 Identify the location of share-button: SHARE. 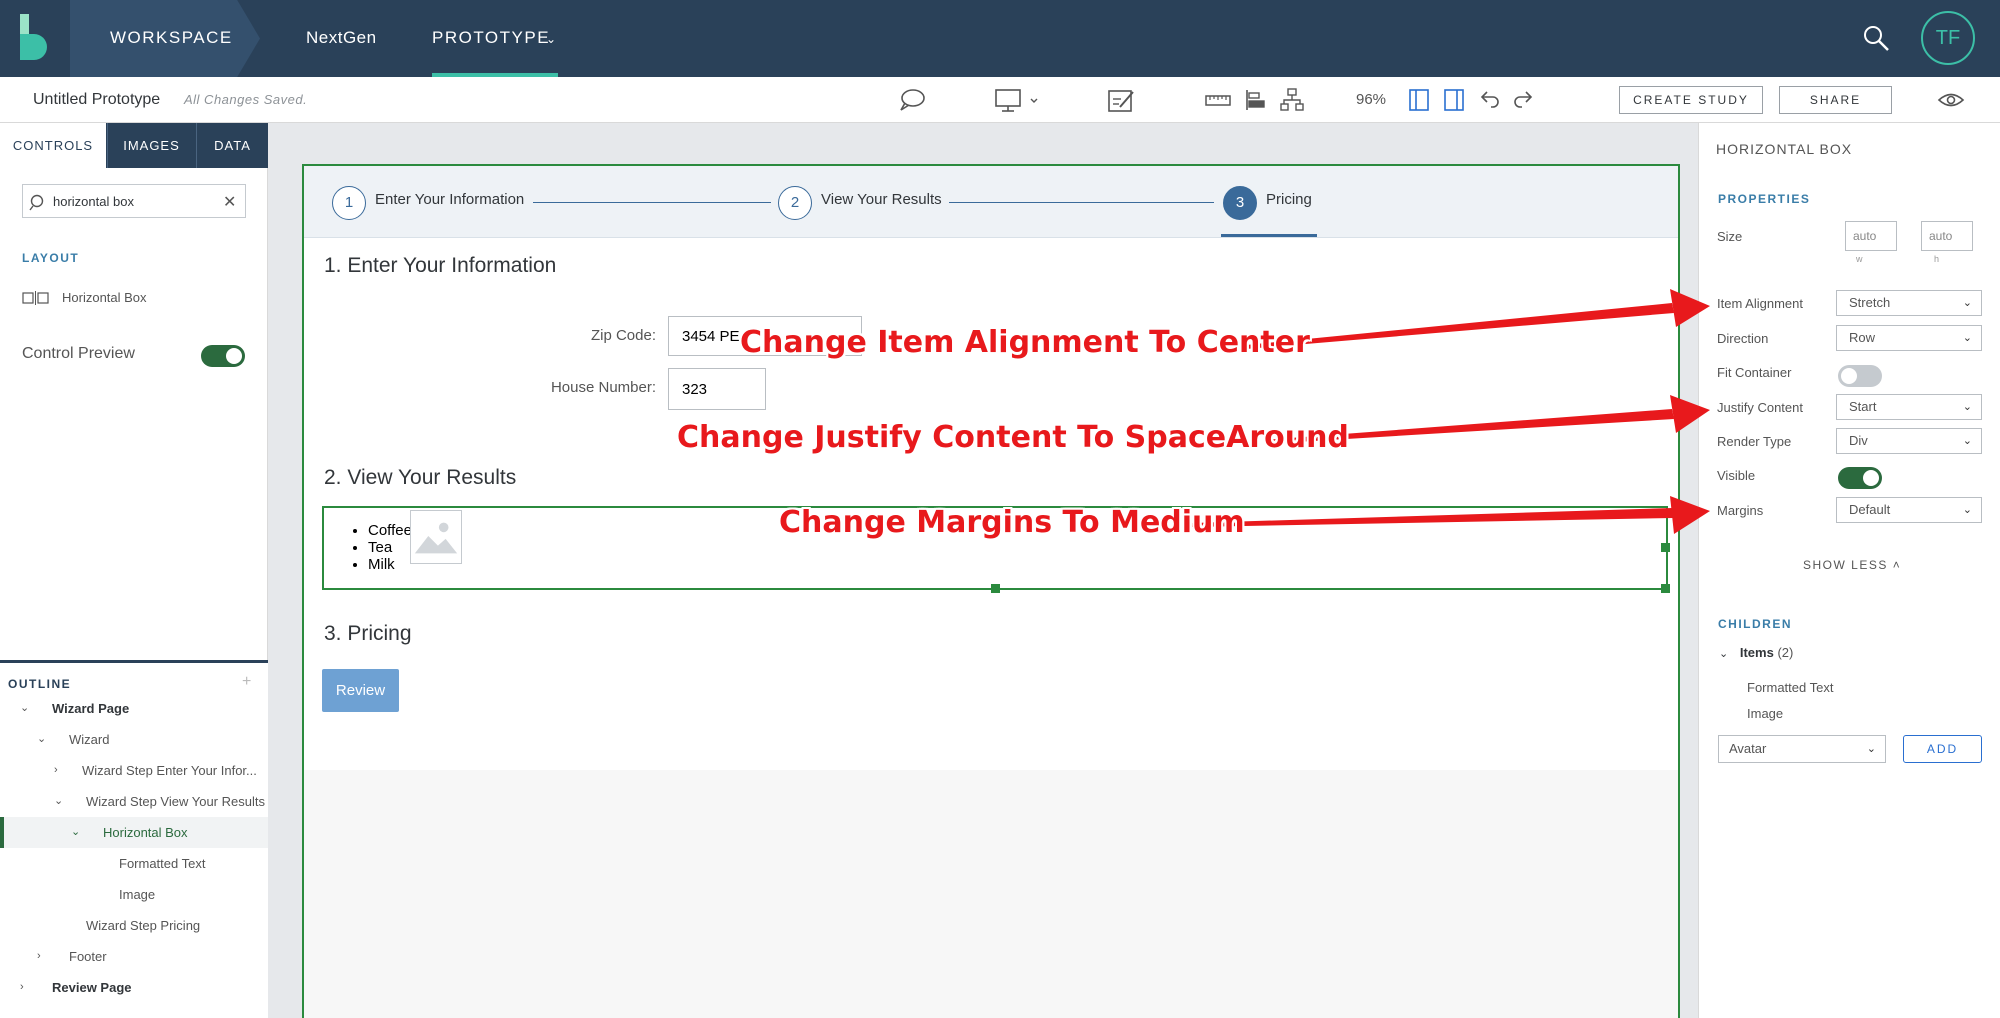
(1835, 100).